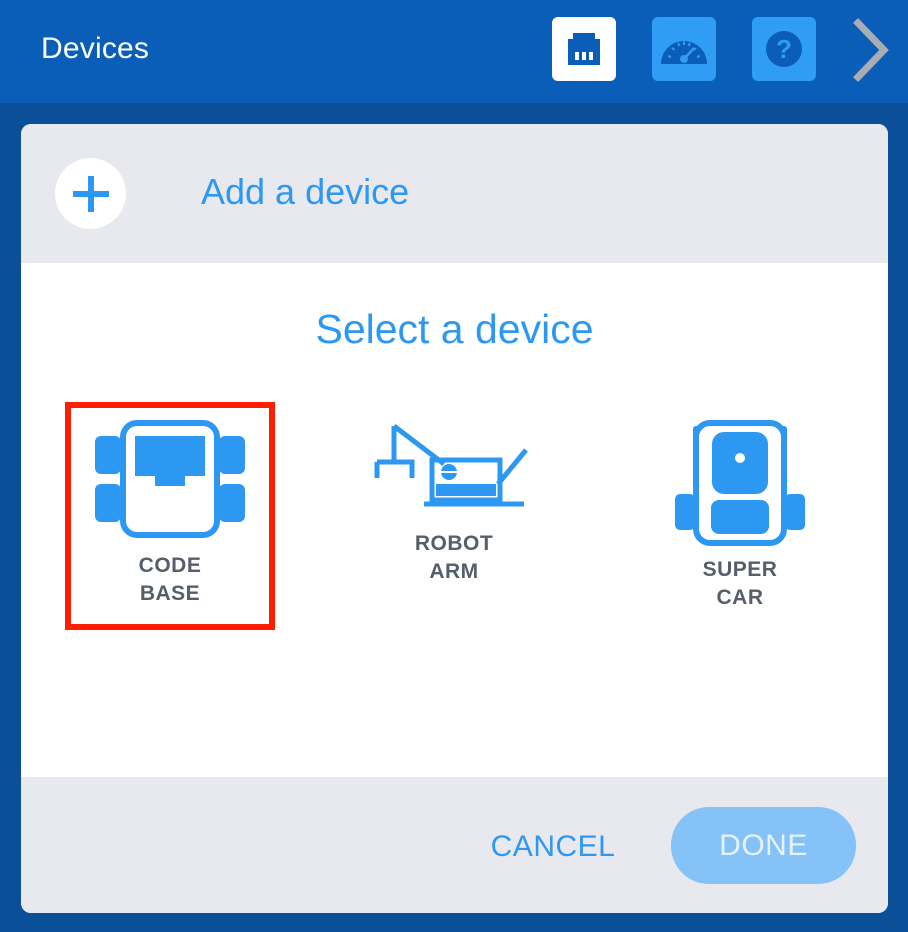  I want to click on top-bar: Devices ?, so click(454, 51).